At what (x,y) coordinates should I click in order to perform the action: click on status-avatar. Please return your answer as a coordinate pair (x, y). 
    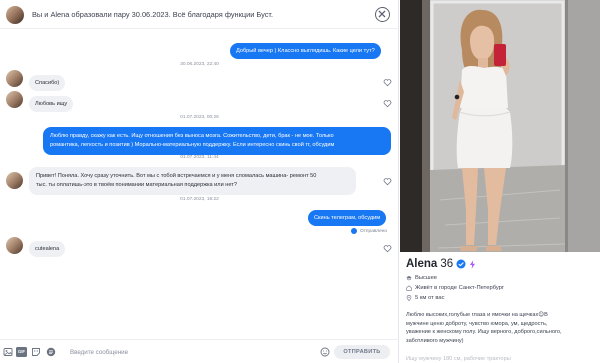
    Looking at the image, I should click on (354, 231).